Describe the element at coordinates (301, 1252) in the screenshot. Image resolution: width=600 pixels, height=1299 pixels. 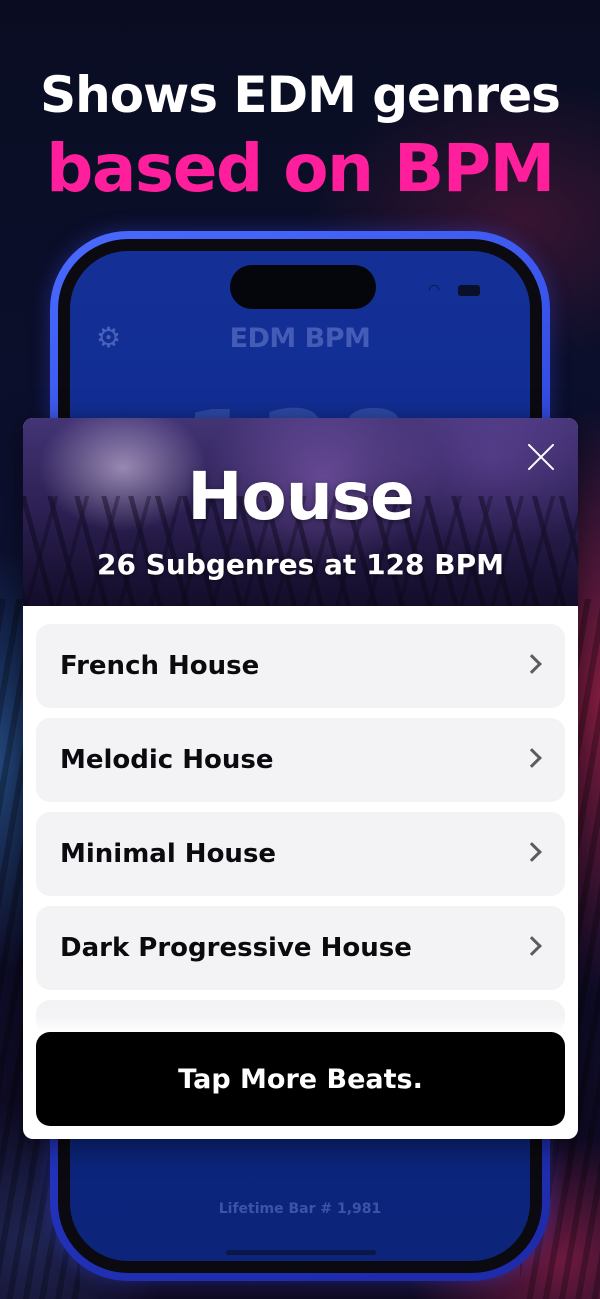
I see `home-indicator` at that location.